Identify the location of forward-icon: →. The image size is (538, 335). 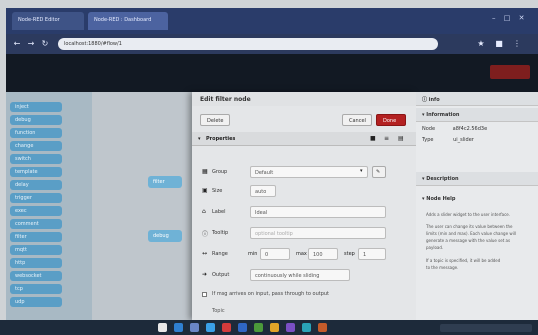
(31, 44).